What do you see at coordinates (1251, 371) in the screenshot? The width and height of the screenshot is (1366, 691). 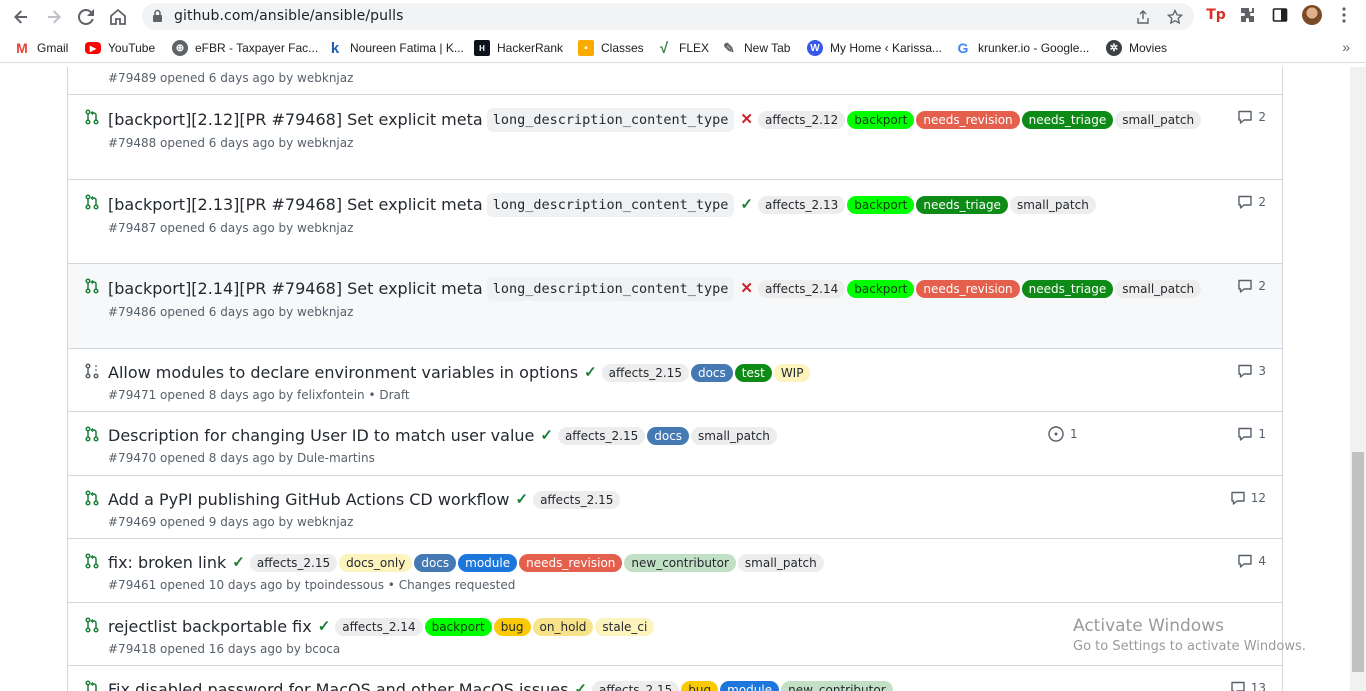 I see `comments-link: 3` at bounding box center [1251, 371].